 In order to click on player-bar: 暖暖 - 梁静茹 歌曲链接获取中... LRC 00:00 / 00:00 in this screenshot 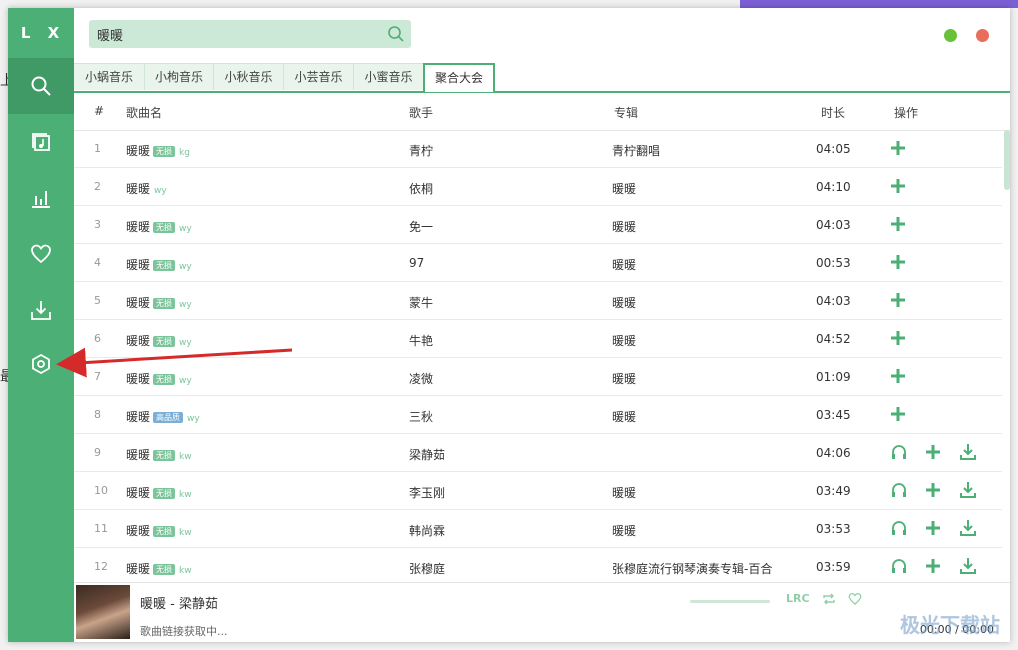, I will do `click(542, 612)`.